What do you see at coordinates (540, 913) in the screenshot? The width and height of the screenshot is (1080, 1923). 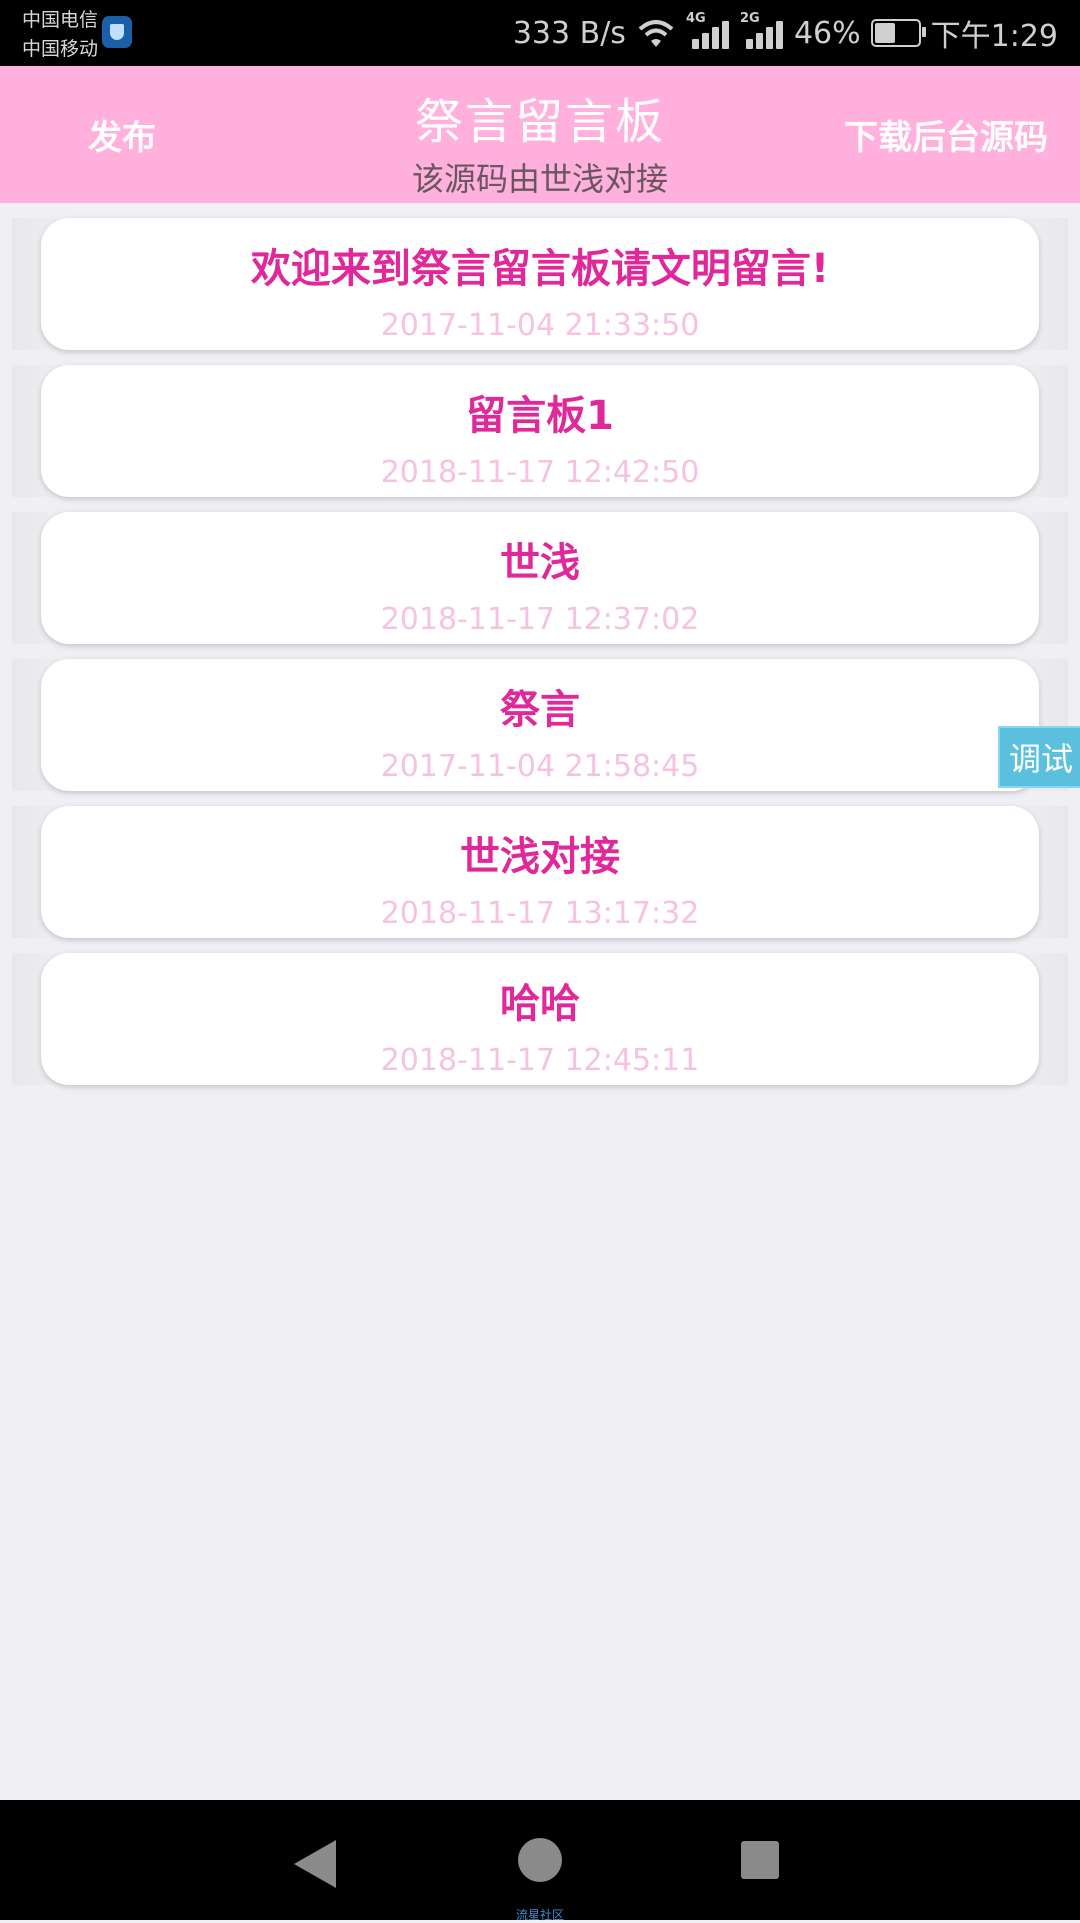 I see `message-time: 2018-11-17 13:17:32` at bounding box center [540, 913].